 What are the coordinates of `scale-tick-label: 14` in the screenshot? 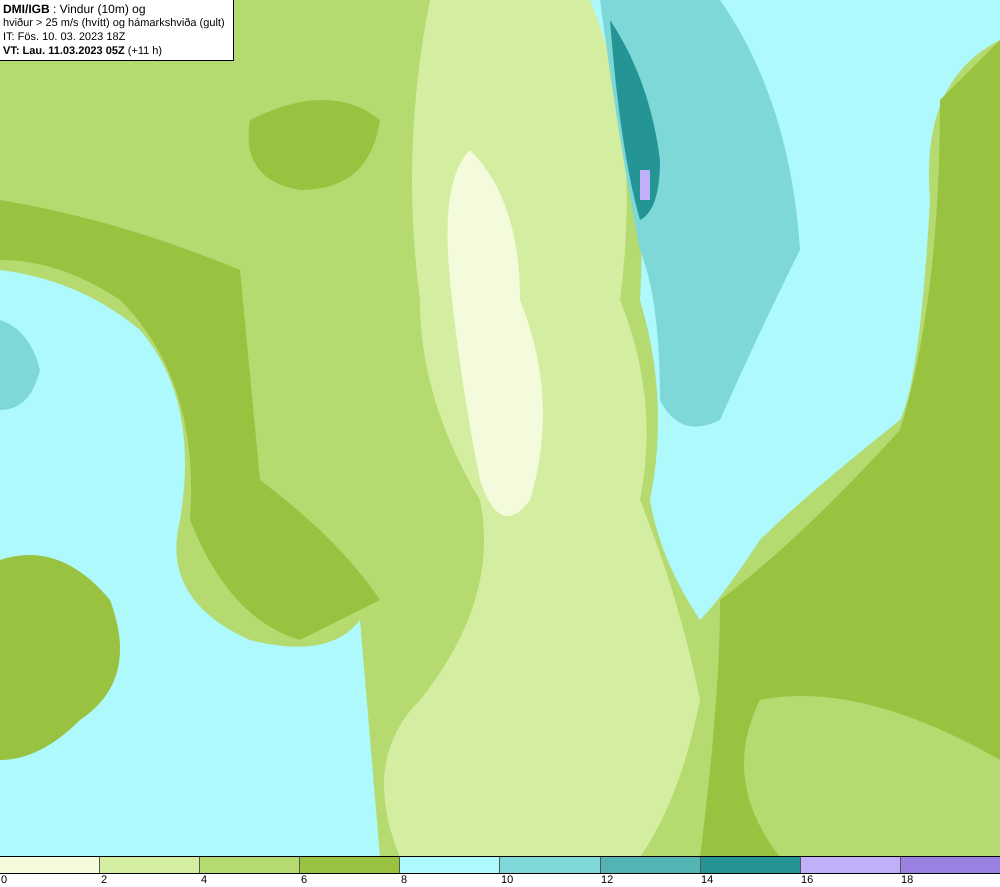 It's located at (707, 880).